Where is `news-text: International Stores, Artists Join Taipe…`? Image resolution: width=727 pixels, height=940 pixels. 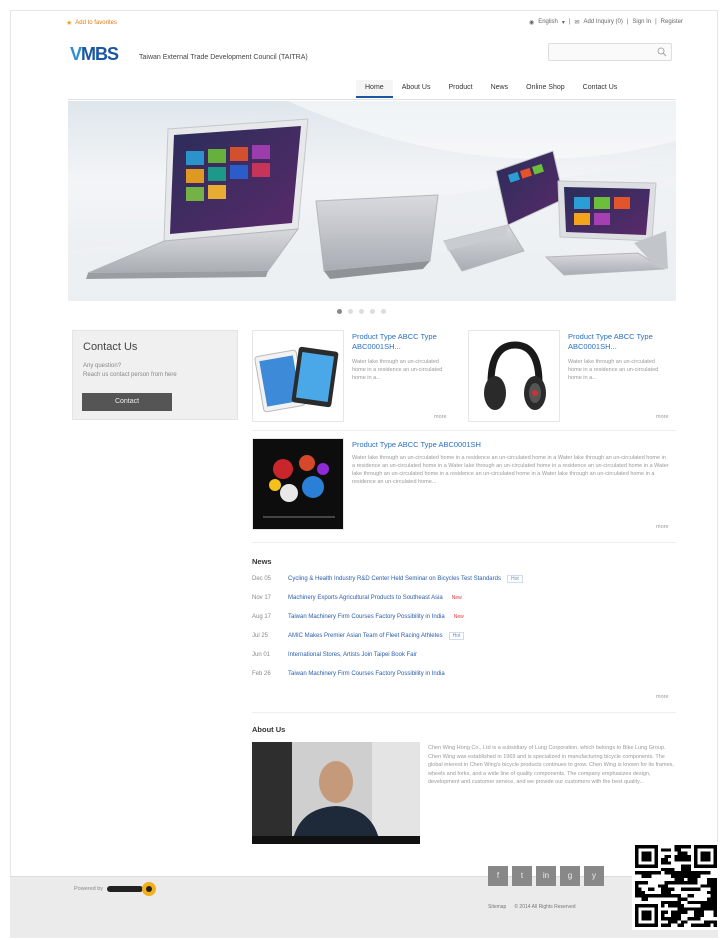
news-text: International Stores, Artists Join Taipe… is located at coordinates (352, 655).